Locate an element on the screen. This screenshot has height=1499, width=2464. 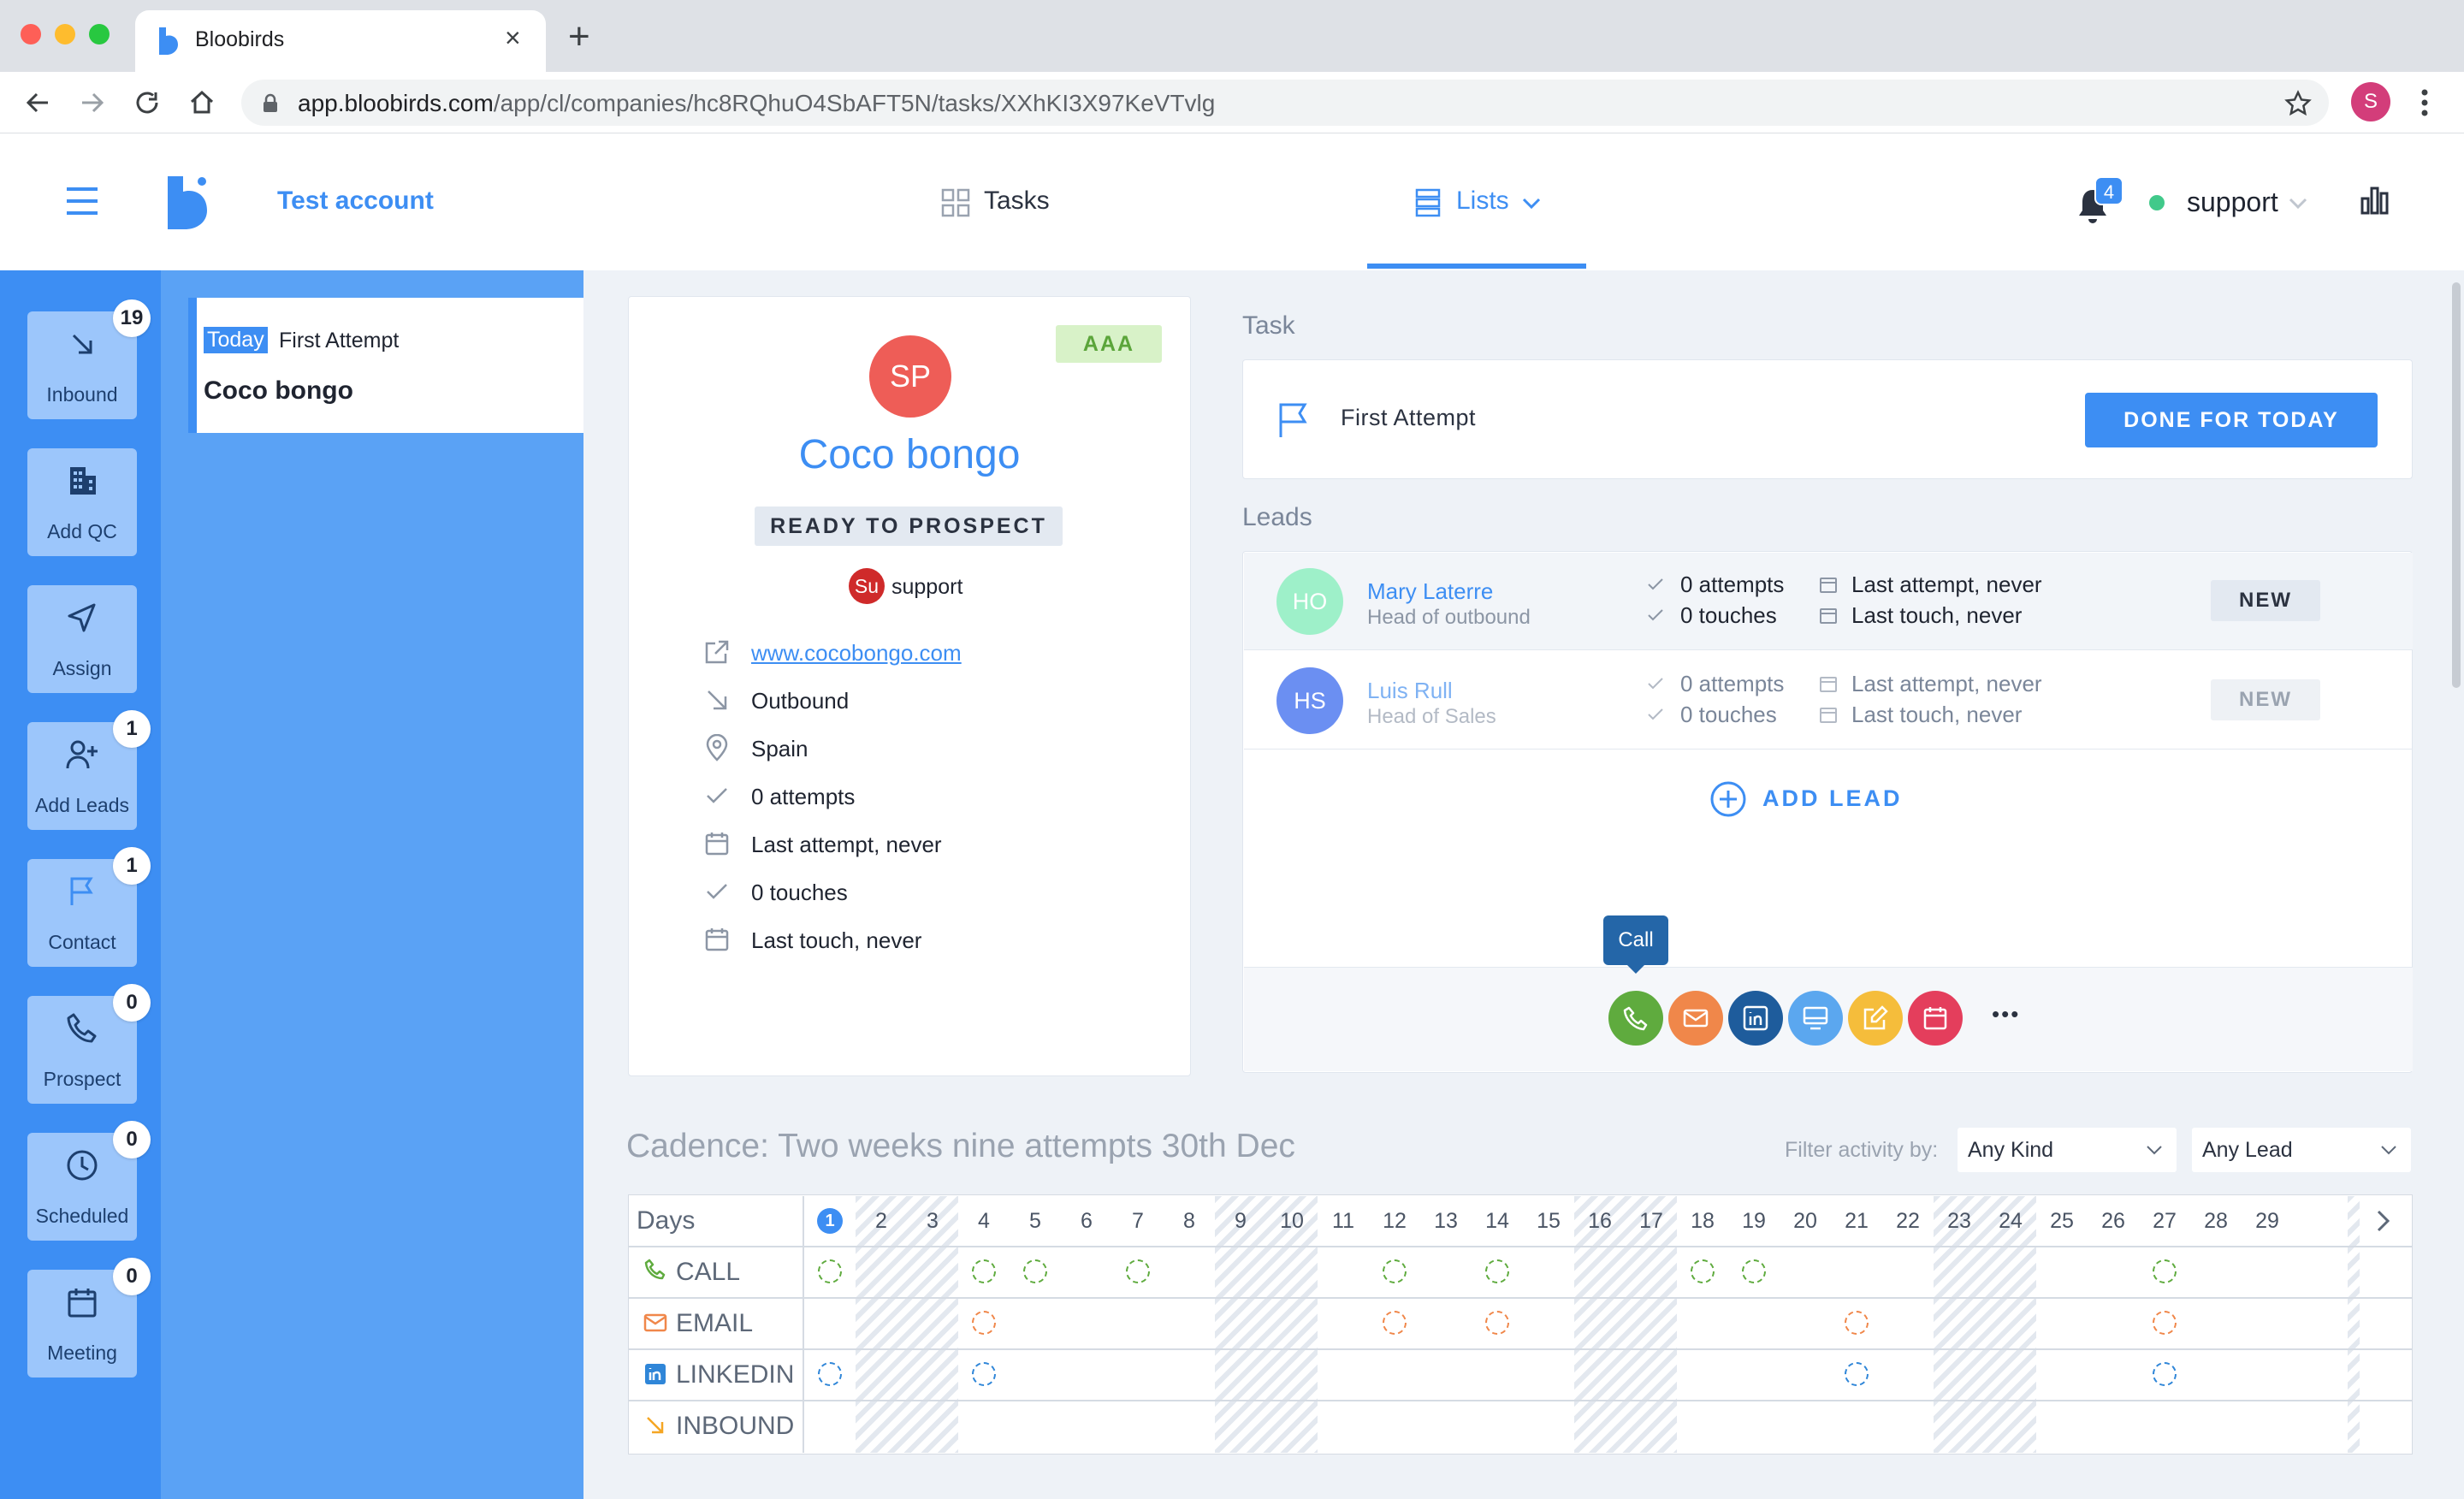
lead-name: Luis Rull is located at coordinates (1410, 691).